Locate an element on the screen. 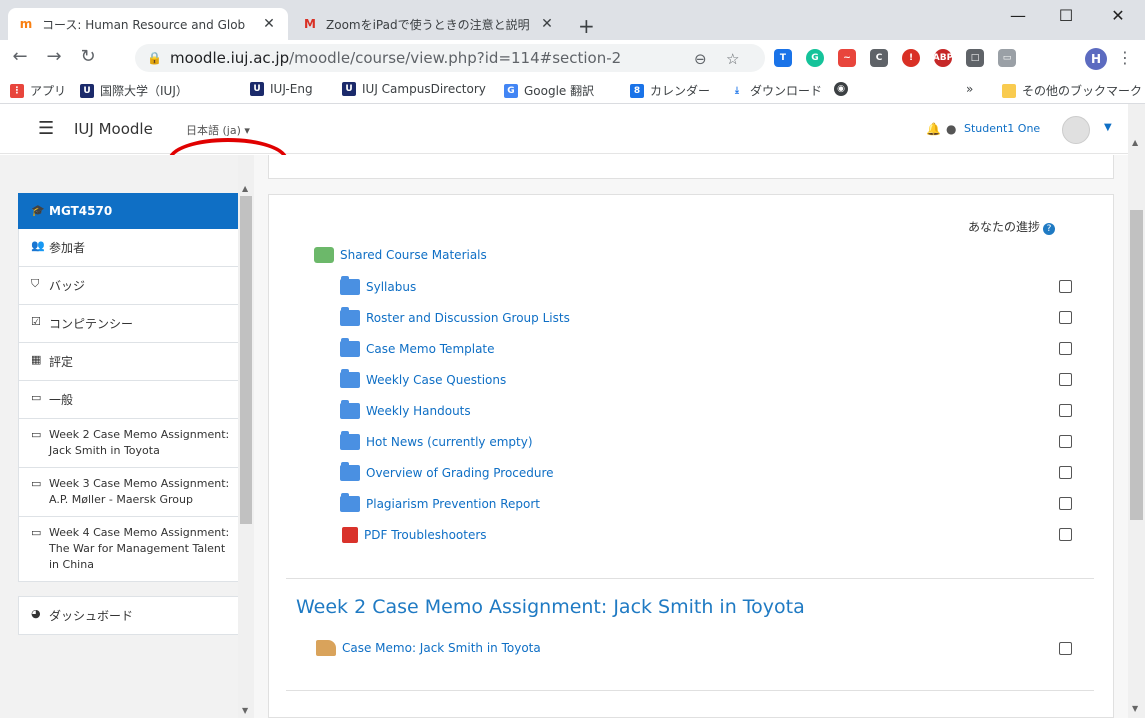 This screenshot has height=718, width=1145. bookmark-apps: ⋮ アプリ is located at coordinates (38, 90).